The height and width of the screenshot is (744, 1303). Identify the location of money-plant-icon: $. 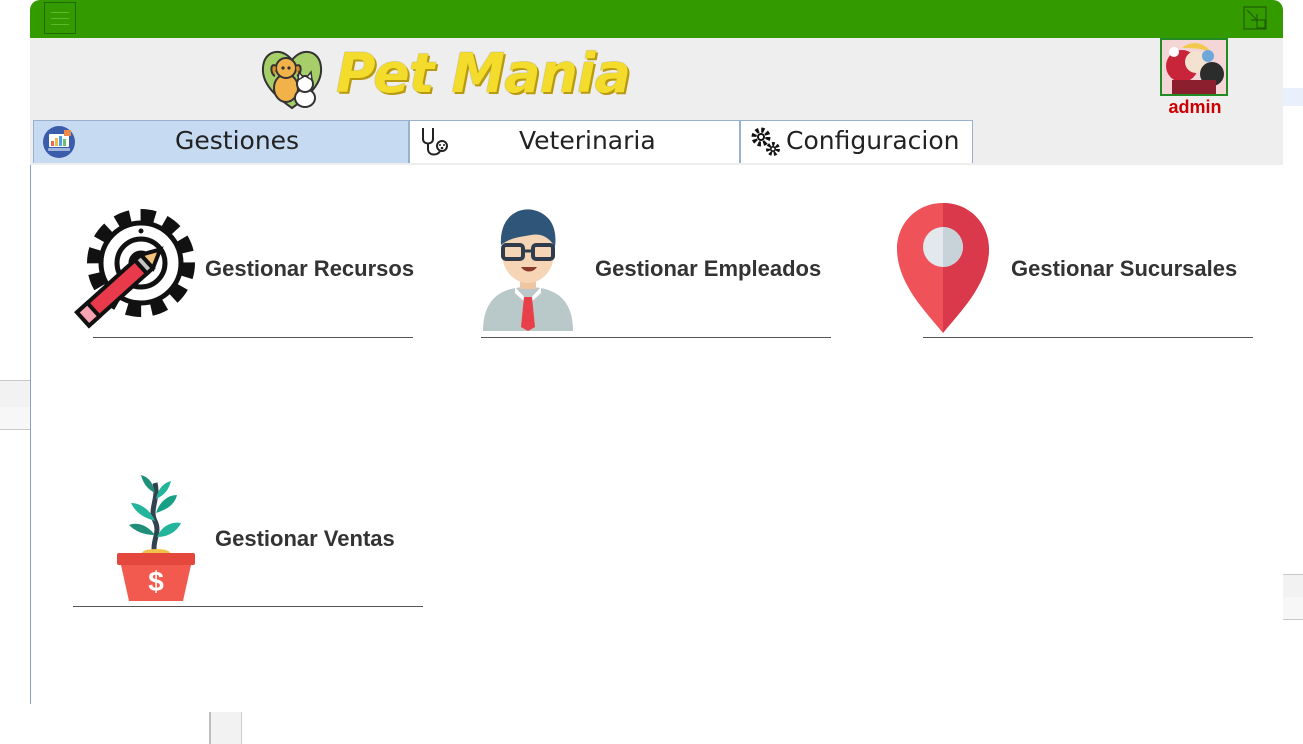
(156, 538).